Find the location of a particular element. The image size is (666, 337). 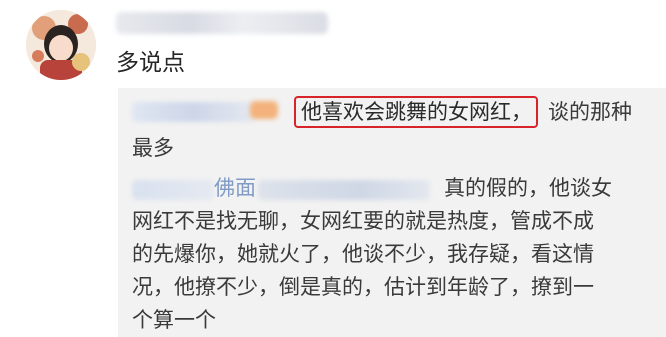

quote-line1-highlight: 他喜欢会跳舞的女网红， is located at coordinates (416, 112).